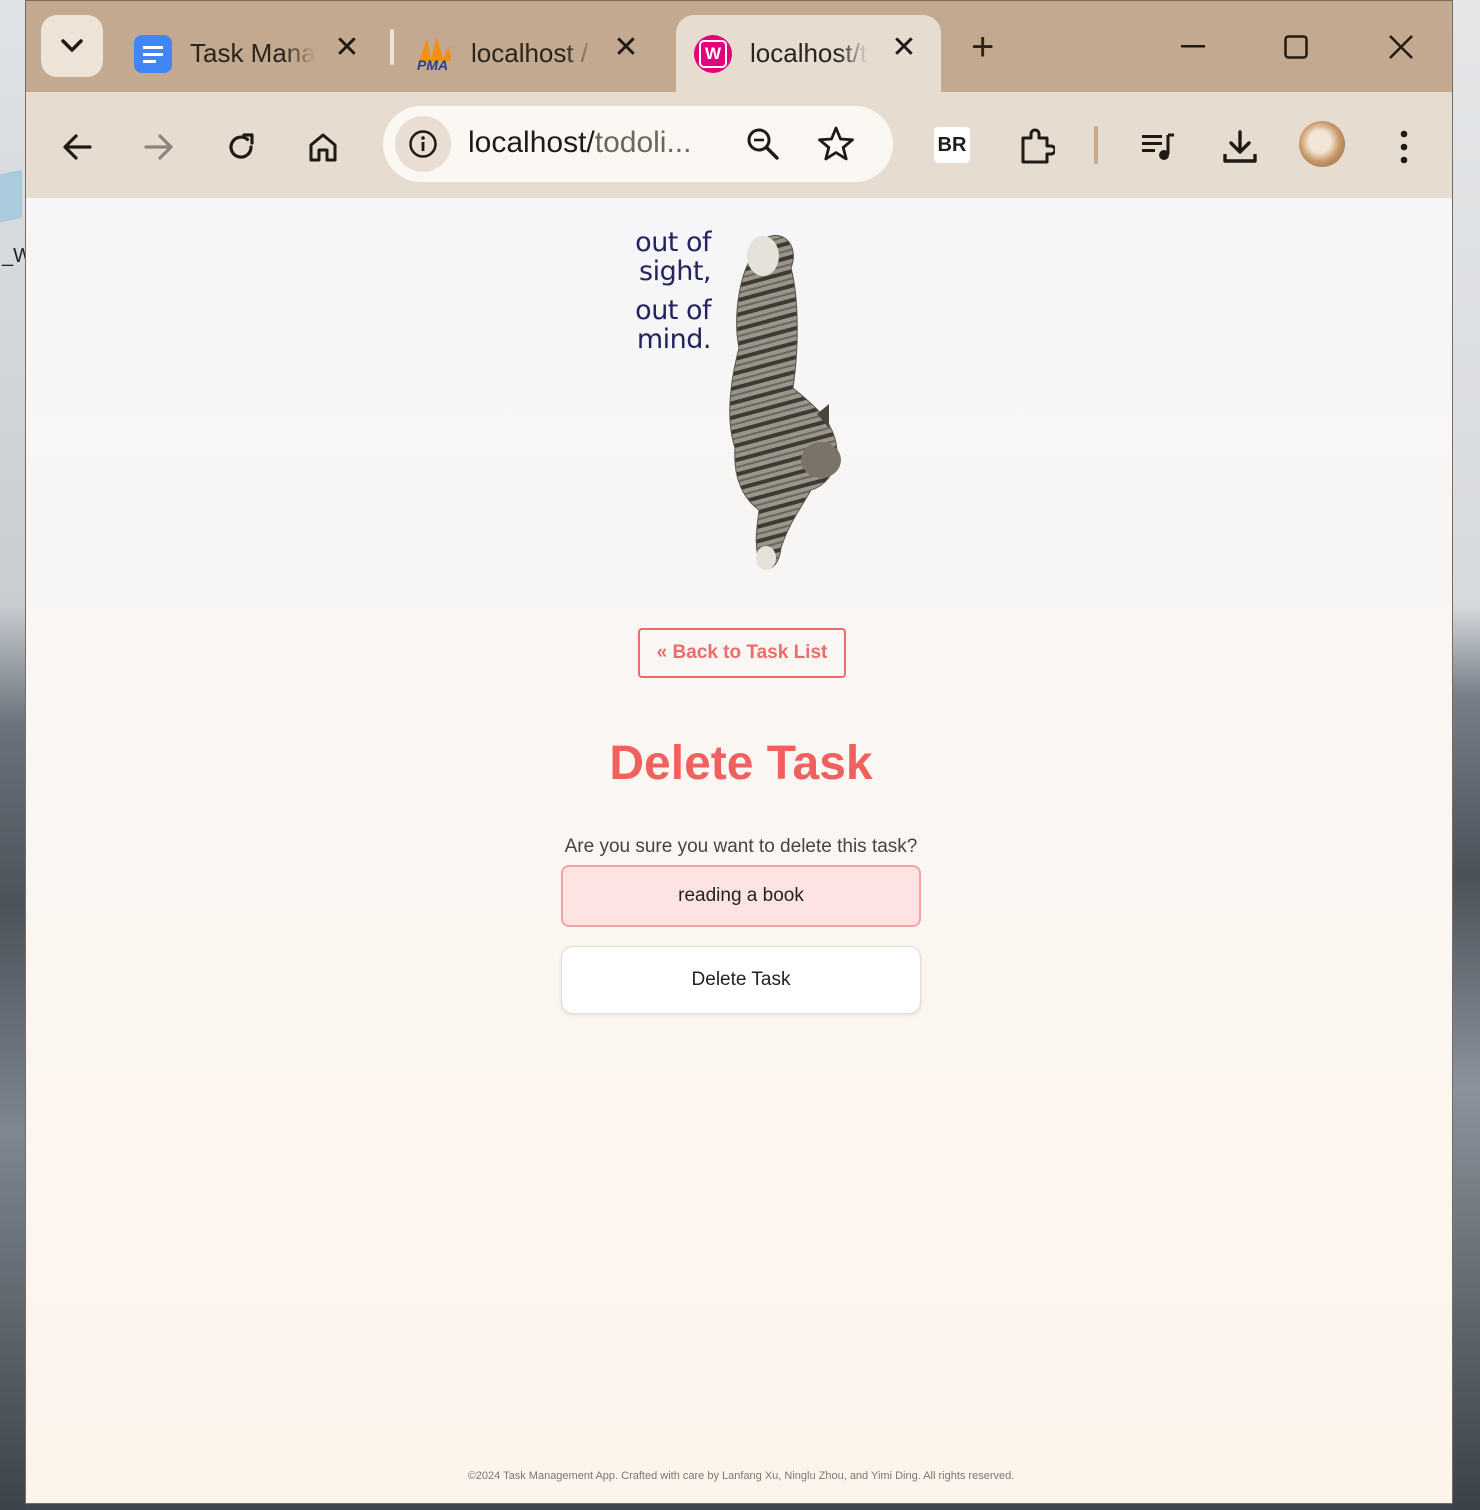  I want to click on page-title: Delete Task, so click(741, 763).